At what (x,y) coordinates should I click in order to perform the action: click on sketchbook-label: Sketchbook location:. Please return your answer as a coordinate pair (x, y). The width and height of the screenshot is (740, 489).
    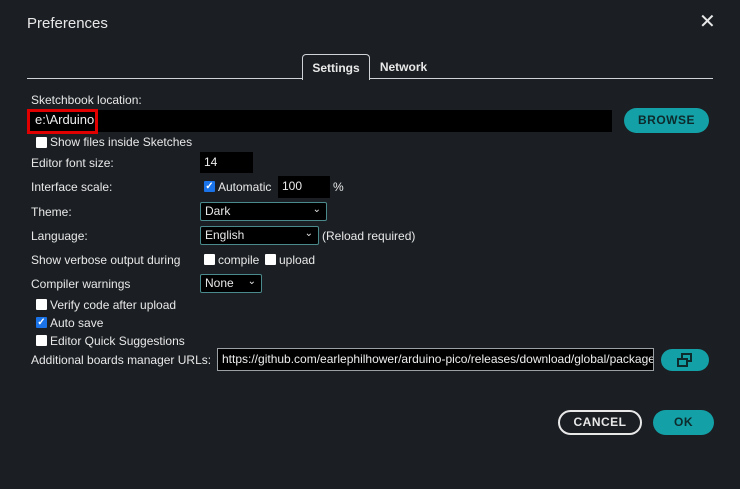
    Looking at the image, I should click on (86, 100).